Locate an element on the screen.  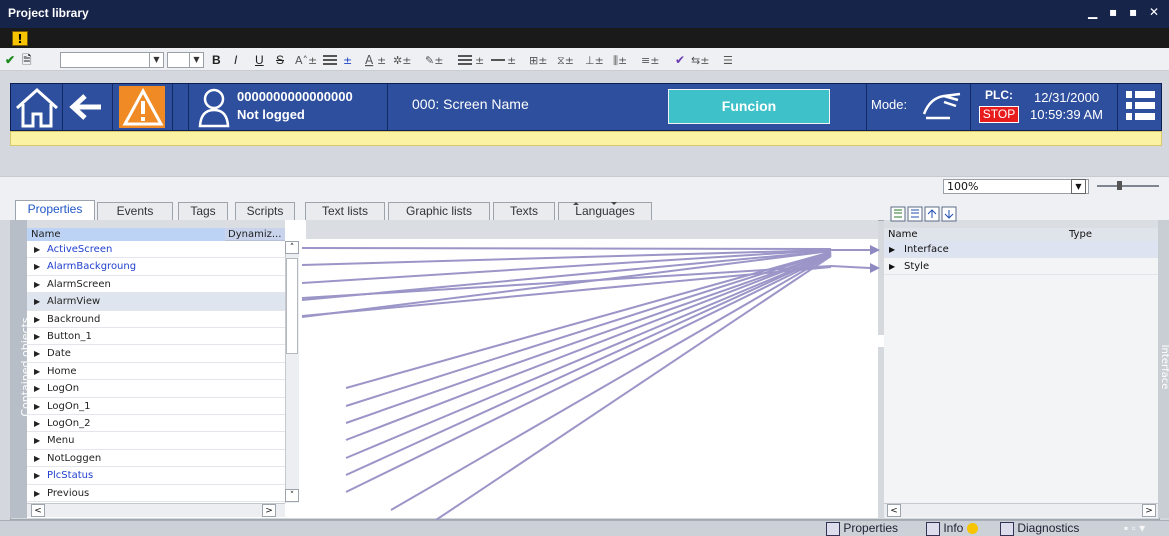
list-item: ▶ Date is located at coordinates (156, 354).